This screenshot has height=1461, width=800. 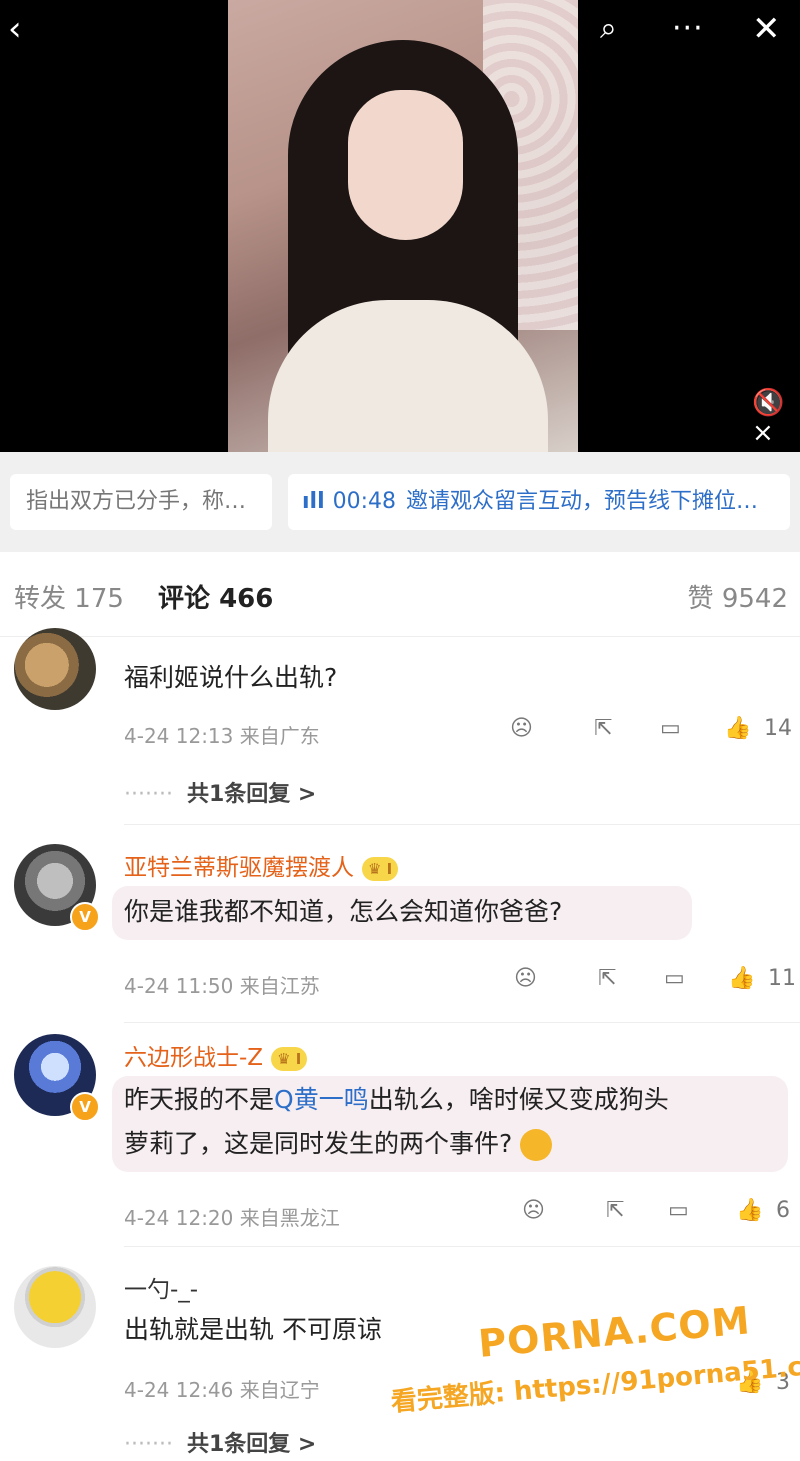 What do you see at coordinates (161, 1290) in the screenshot?
I see `username-text: 一勺-_-` at bounding box center [161, 1290].